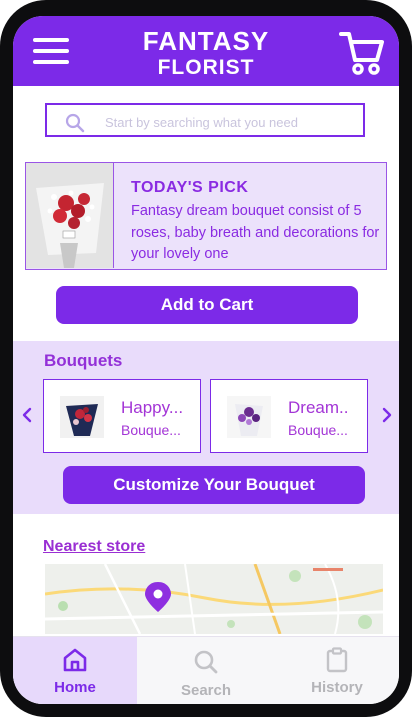 The width and height of the screenshot is (412, 717). I want to click on clipboard-icon, so click(337, 660).